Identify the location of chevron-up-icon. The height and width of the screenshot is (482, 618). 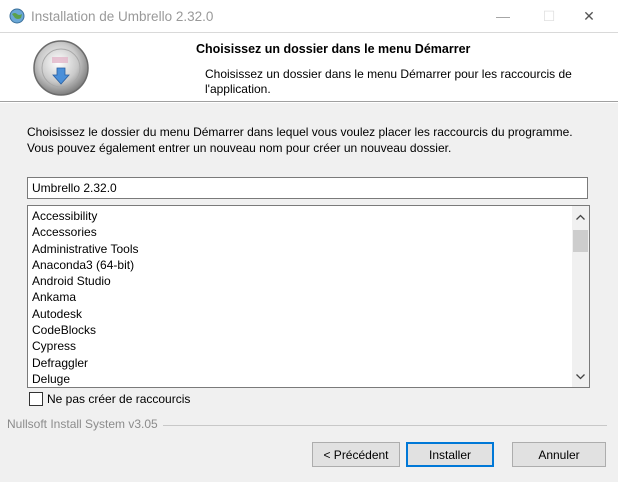
(580, 217).